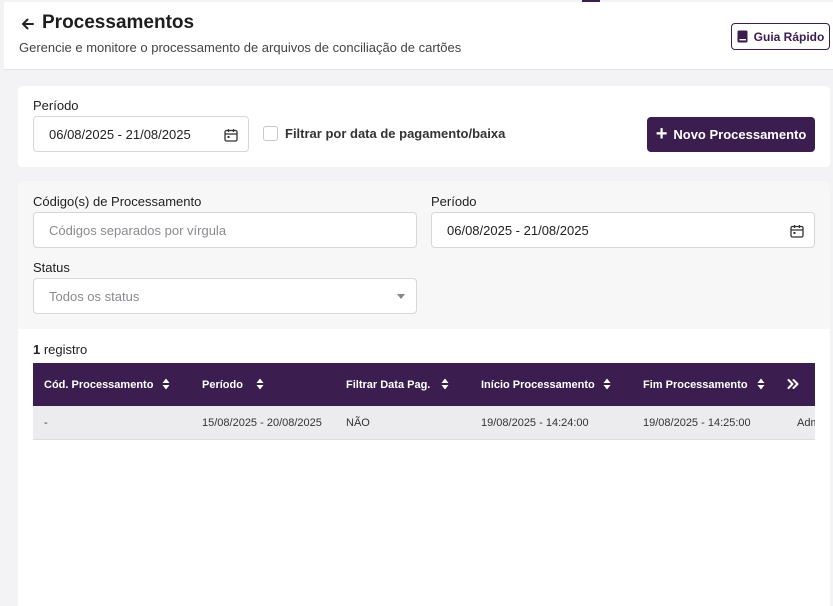 This screenshot has height=606, width=833. Describe the element at coordinates (225, 296) in the screenshot. I see `status-select: Todos os status` at that location.